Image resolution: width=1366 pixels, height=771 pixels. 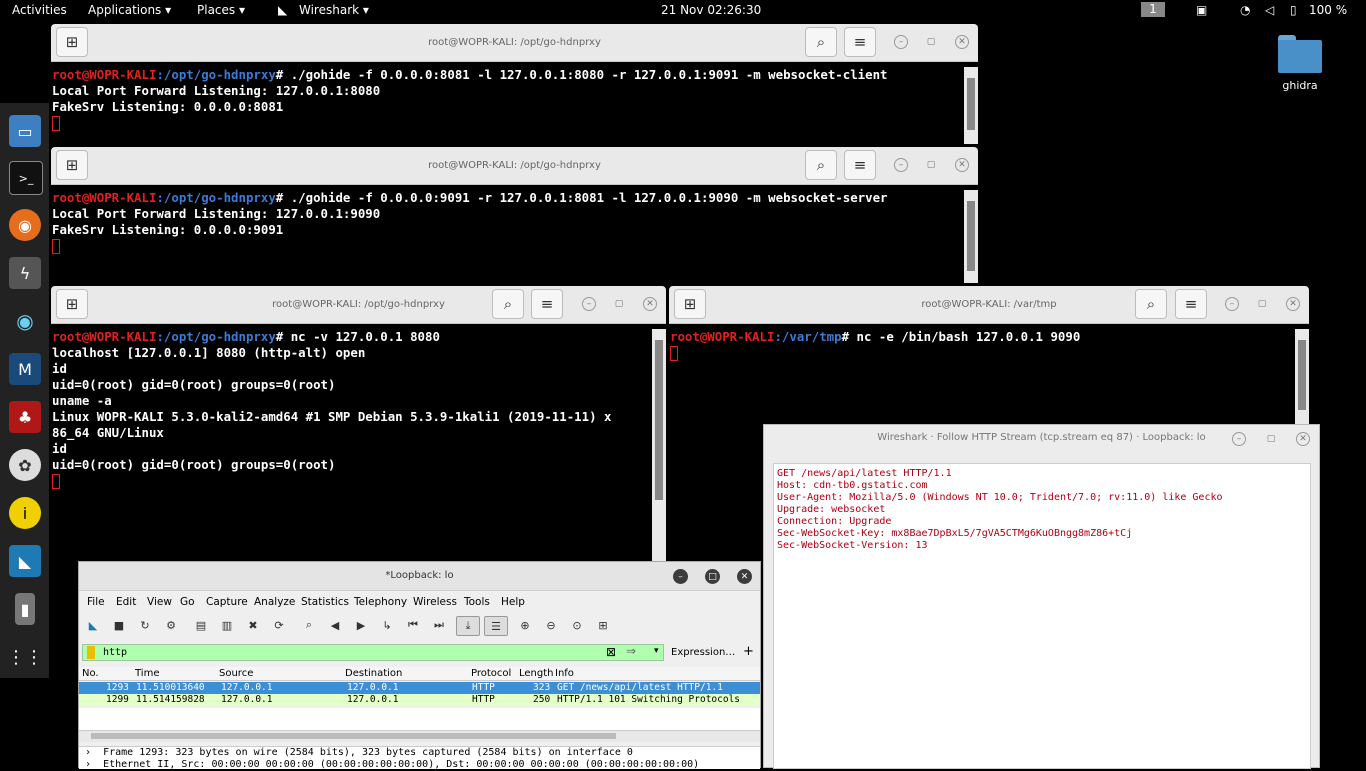 I want to click on add-filter-button: +, so click(x=748, y=651).